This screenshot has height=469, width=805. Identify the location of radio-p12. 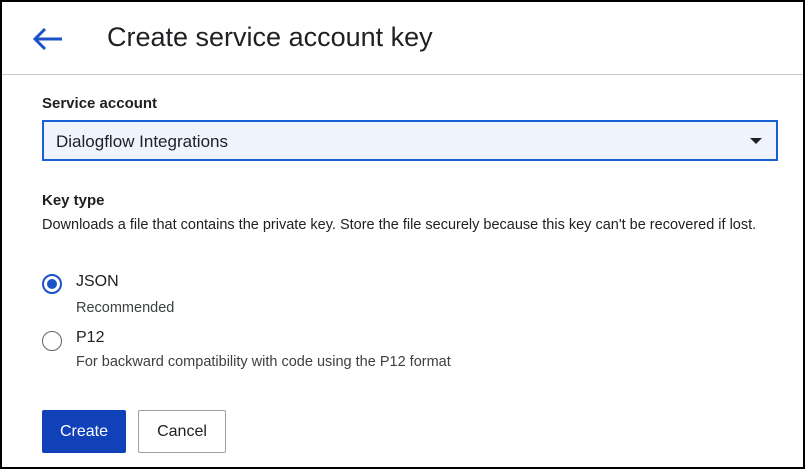
(52, 341).